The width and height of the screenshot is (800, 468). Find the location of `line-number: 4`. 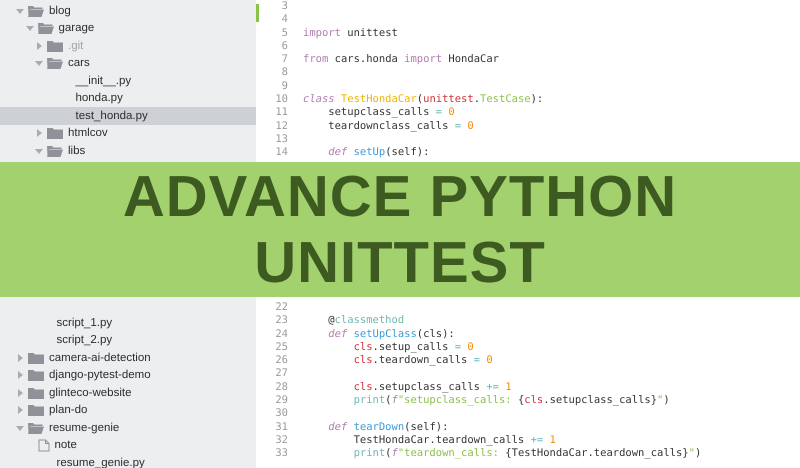

line-number: 4 is located at coordinates (284, 20).